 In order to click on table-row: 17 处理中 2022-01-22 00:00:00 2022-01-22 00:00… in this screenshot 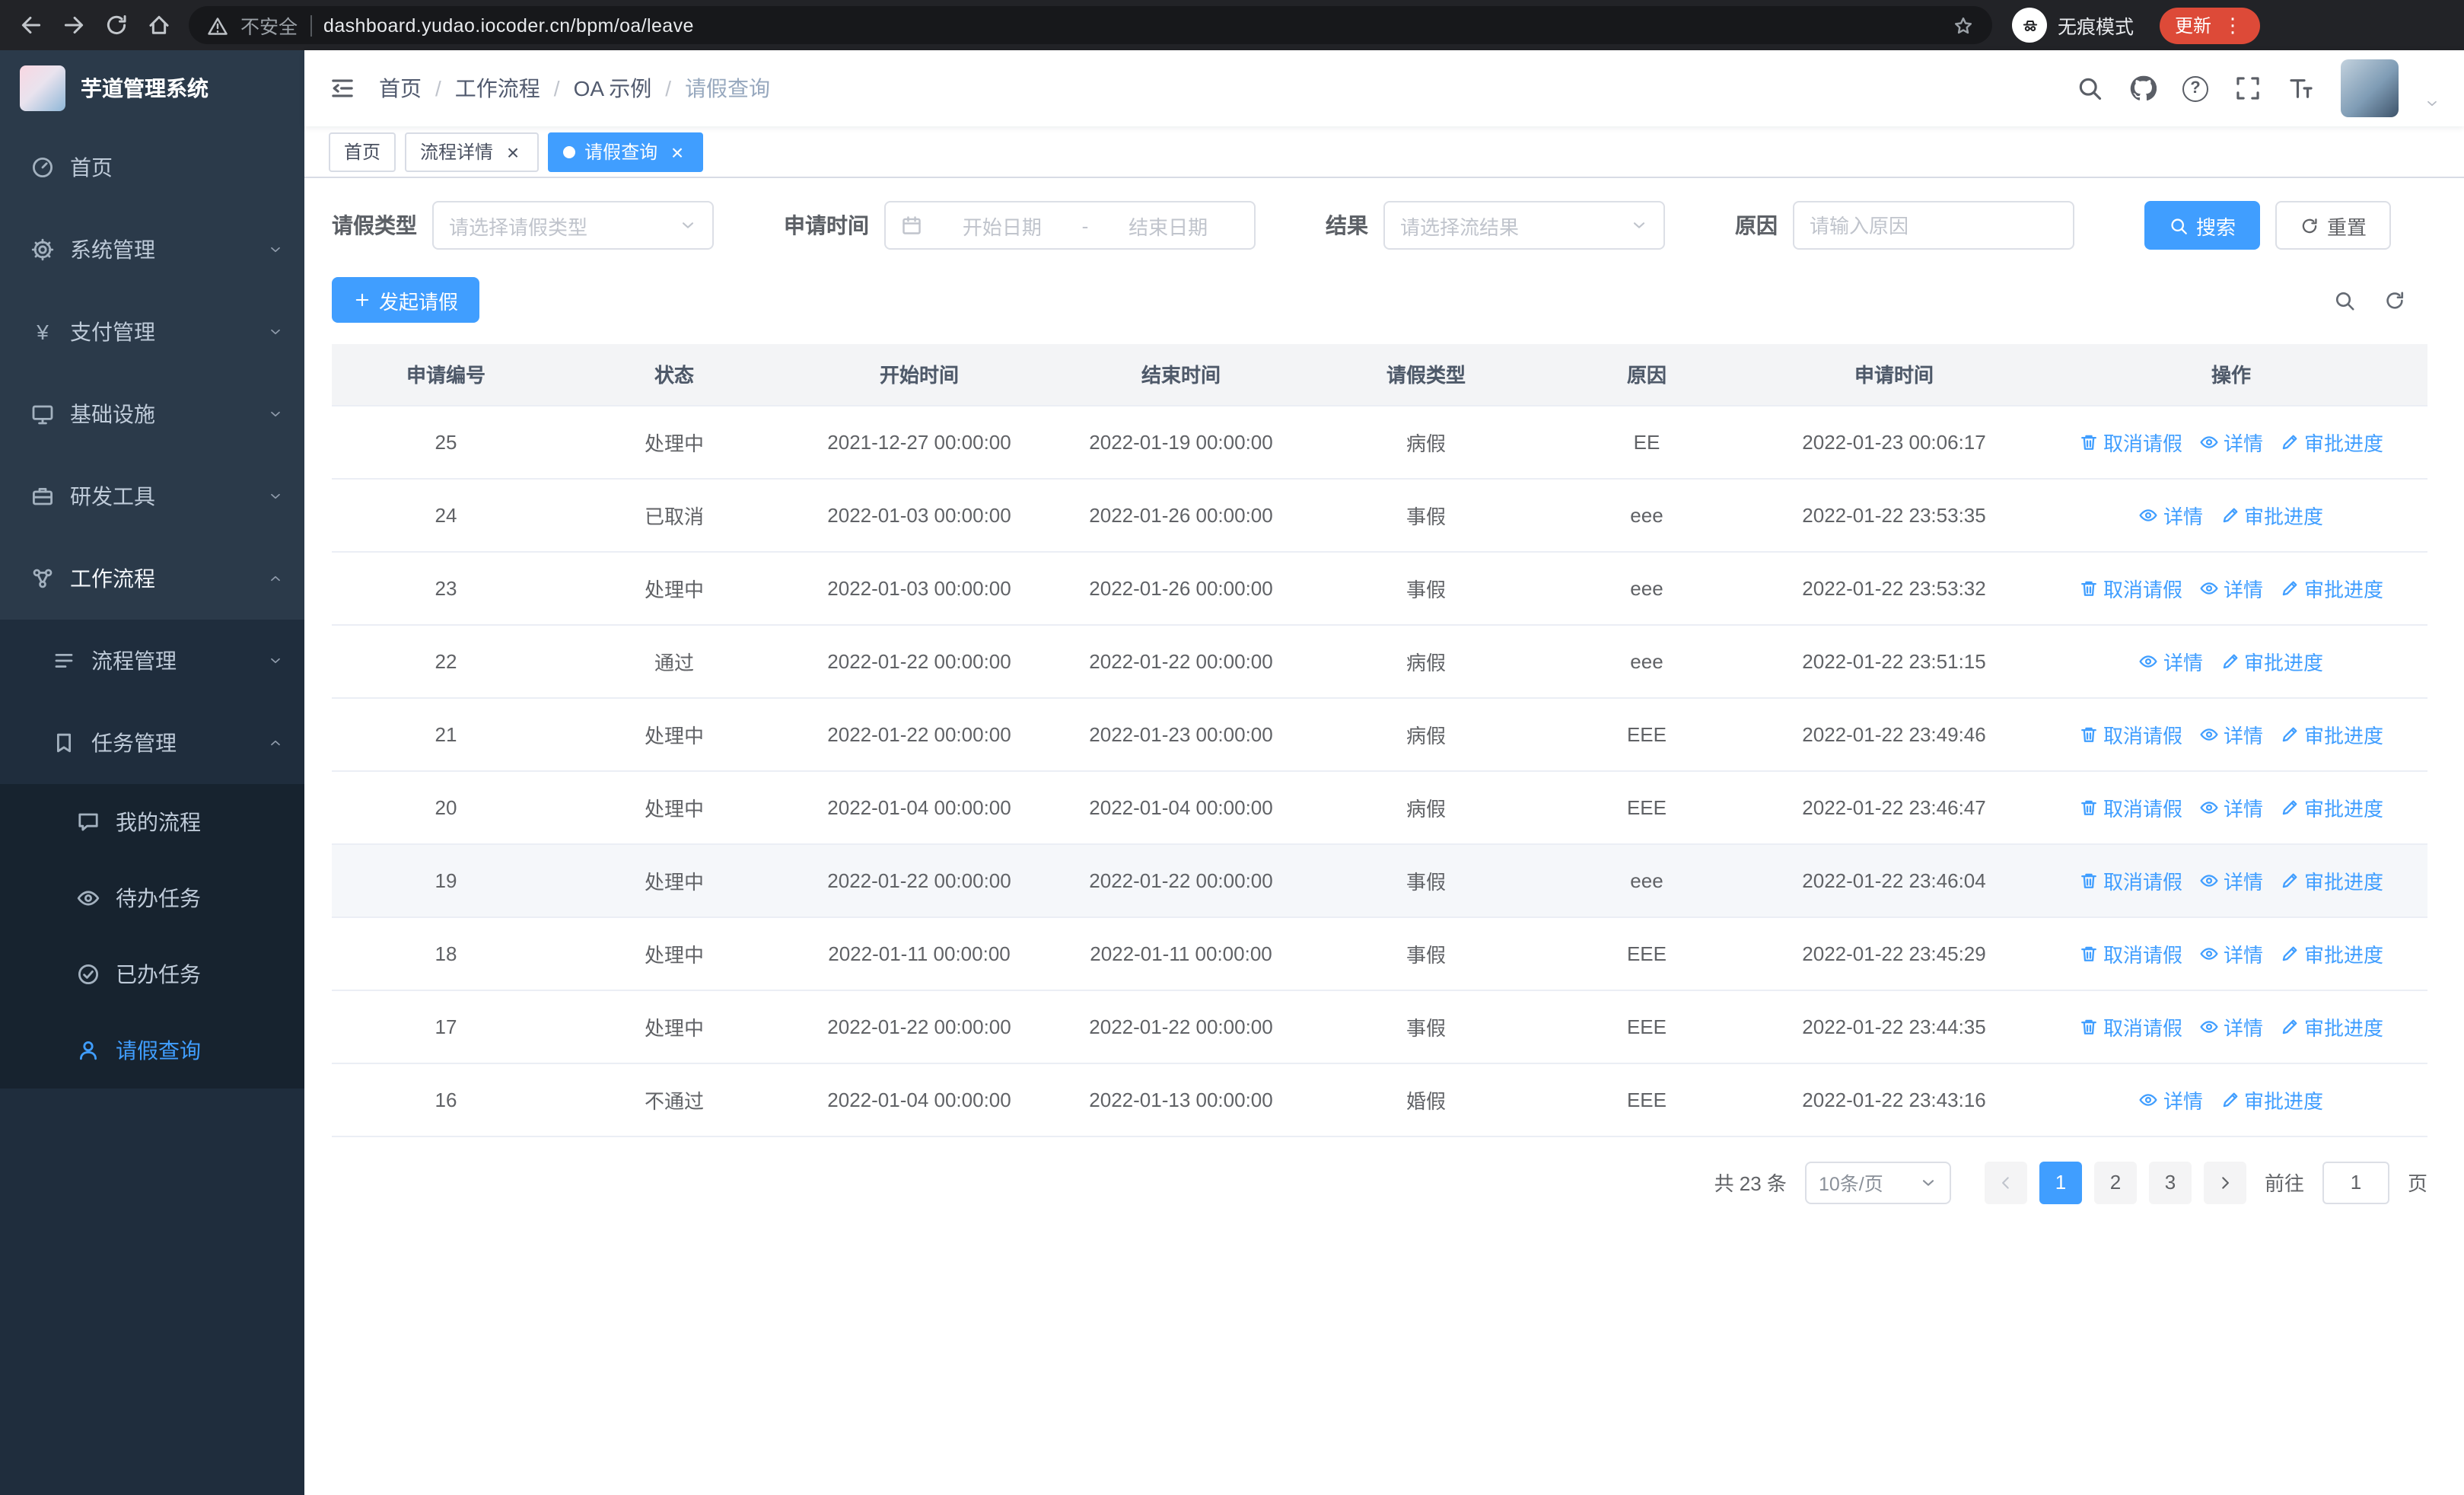, I will do `click(1379, 1027)`.